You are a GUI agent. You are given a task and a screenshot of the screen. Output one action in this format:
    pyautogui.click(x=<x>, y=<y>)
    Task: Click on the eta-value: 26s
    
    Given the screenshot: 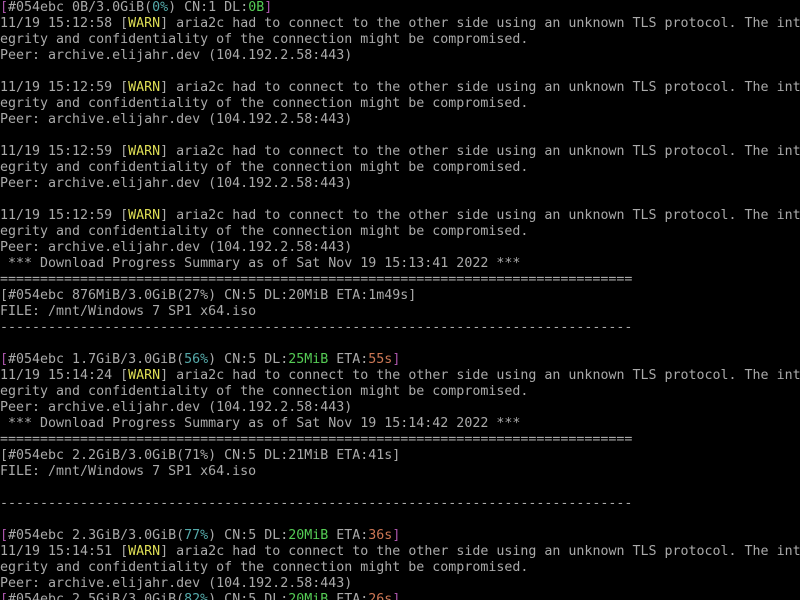 What is the action you would take?
    pyautogui.click(x=380, y=596)
    